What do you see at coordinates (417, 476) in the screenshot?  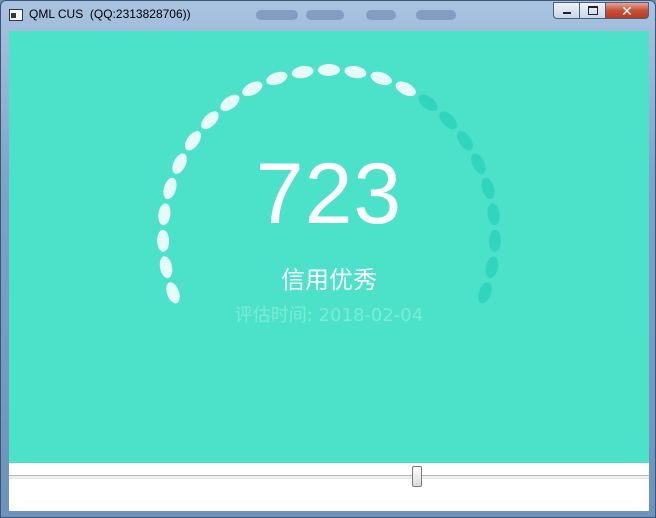 I see `slider-handle` at bounding box center [417, 476].